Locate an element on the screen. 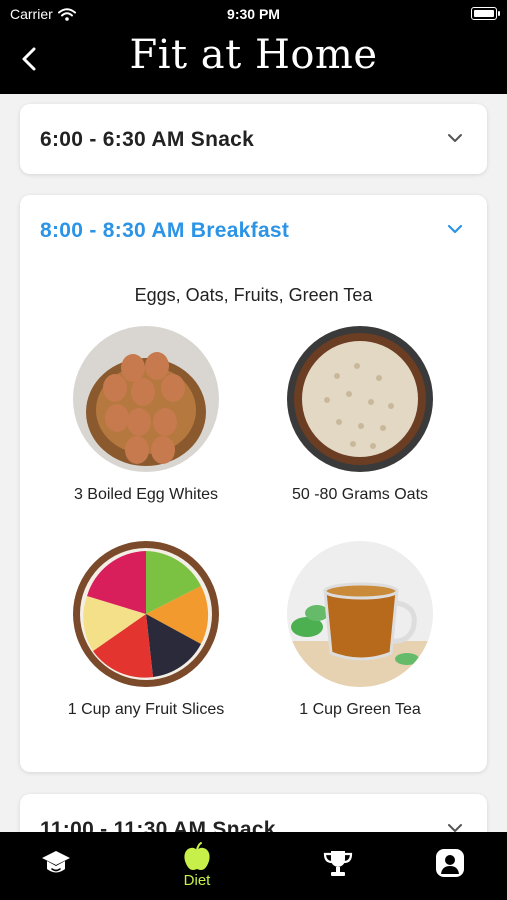 Image resolution: width=507 pixels, height=900 pixels. food-caption: 1 Cup Green Tea is located at coordinates (360, 709).